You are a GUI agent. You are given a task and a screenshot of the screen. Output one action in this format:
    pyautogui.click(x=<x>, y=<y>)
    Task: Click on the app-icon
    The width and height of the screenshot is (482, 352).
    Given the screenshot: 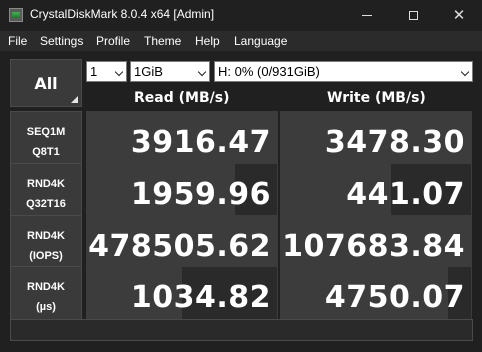 What is the action you would take?
    pyautogui.click(x=16, y=15)
    